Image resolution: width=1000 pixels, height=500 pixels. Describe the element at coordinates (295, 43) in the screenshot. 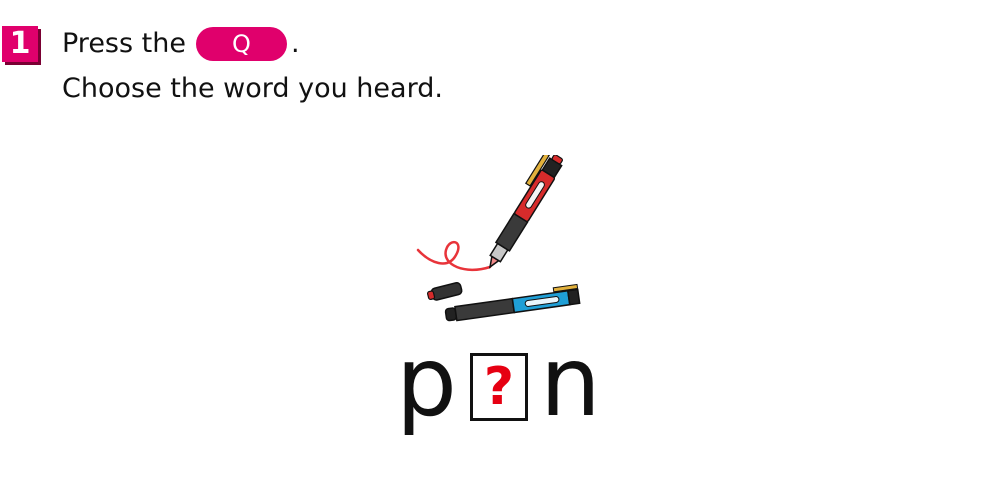

I see `instruction-period: .` at that location.